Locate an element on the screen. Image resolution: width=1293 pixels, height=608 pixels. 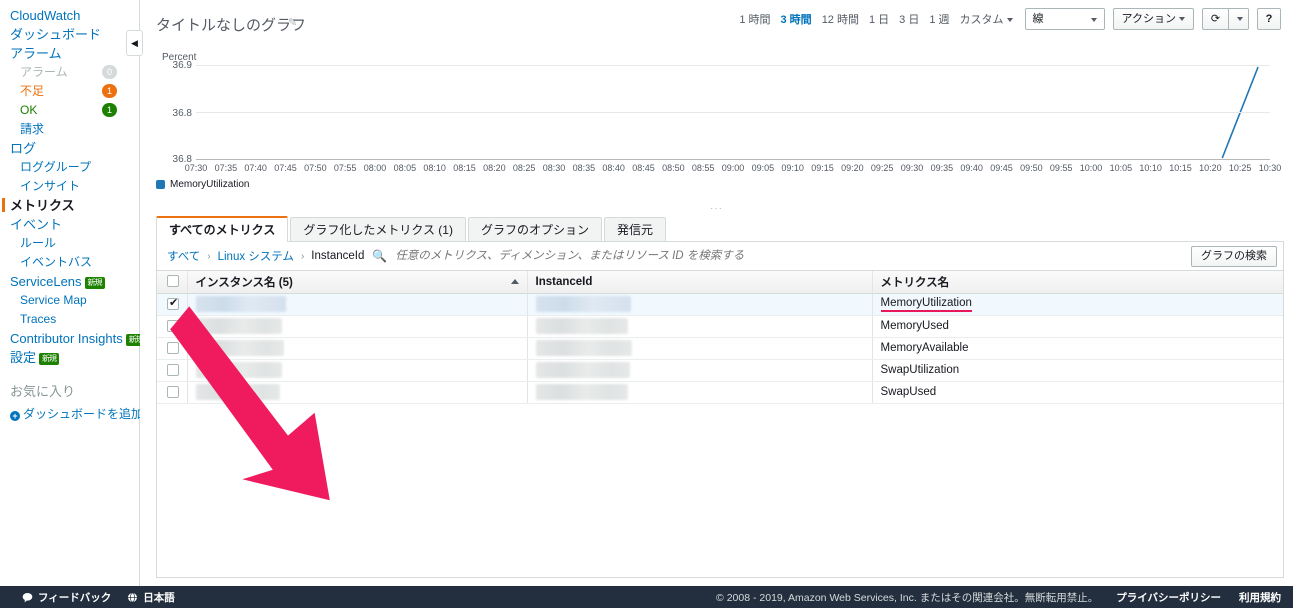
sidebar-item-18: 設定 新規 is located at coordinates (69, 357).